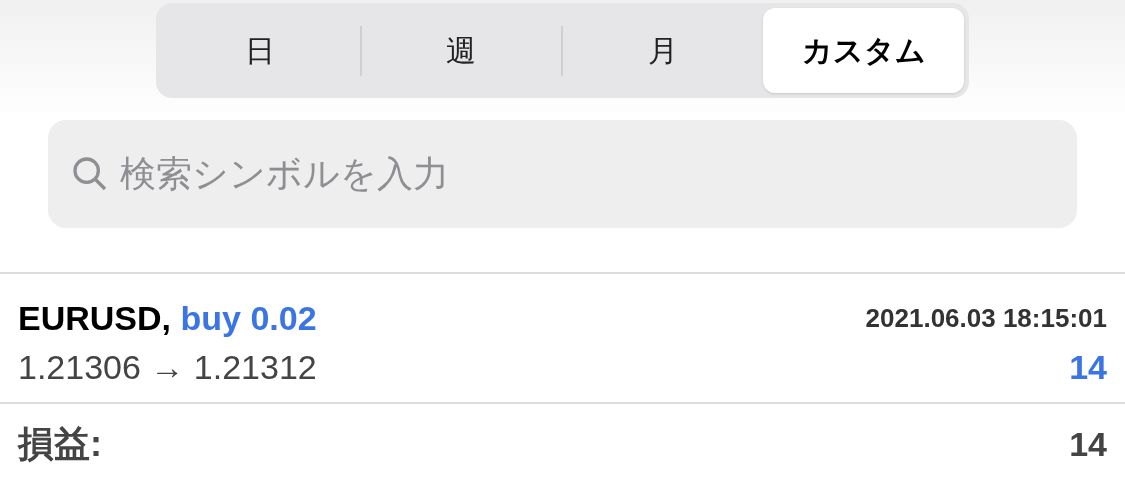 This screenshot has width=1125, height=489. I want to click on trade-profit: 14, so click(1088, 367).